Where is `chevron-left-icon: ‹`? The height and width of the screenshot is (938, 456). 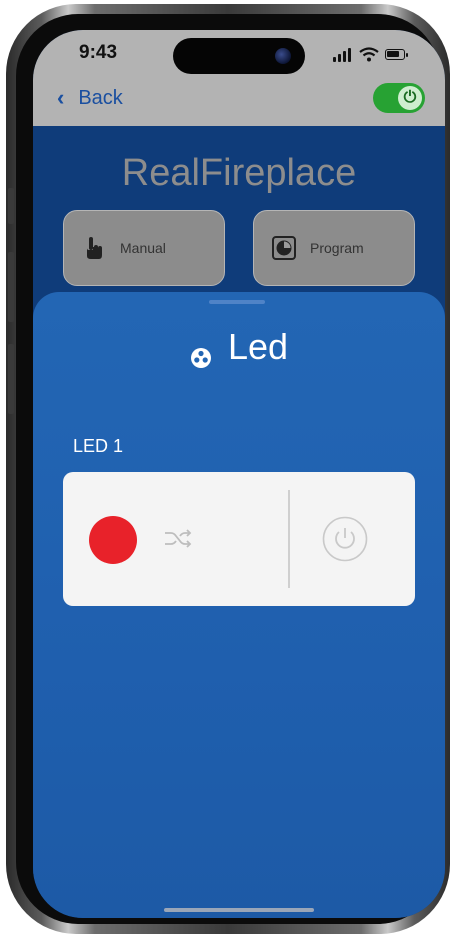
chevron-left-icon: ‹ is located at coordinates (61, 97).